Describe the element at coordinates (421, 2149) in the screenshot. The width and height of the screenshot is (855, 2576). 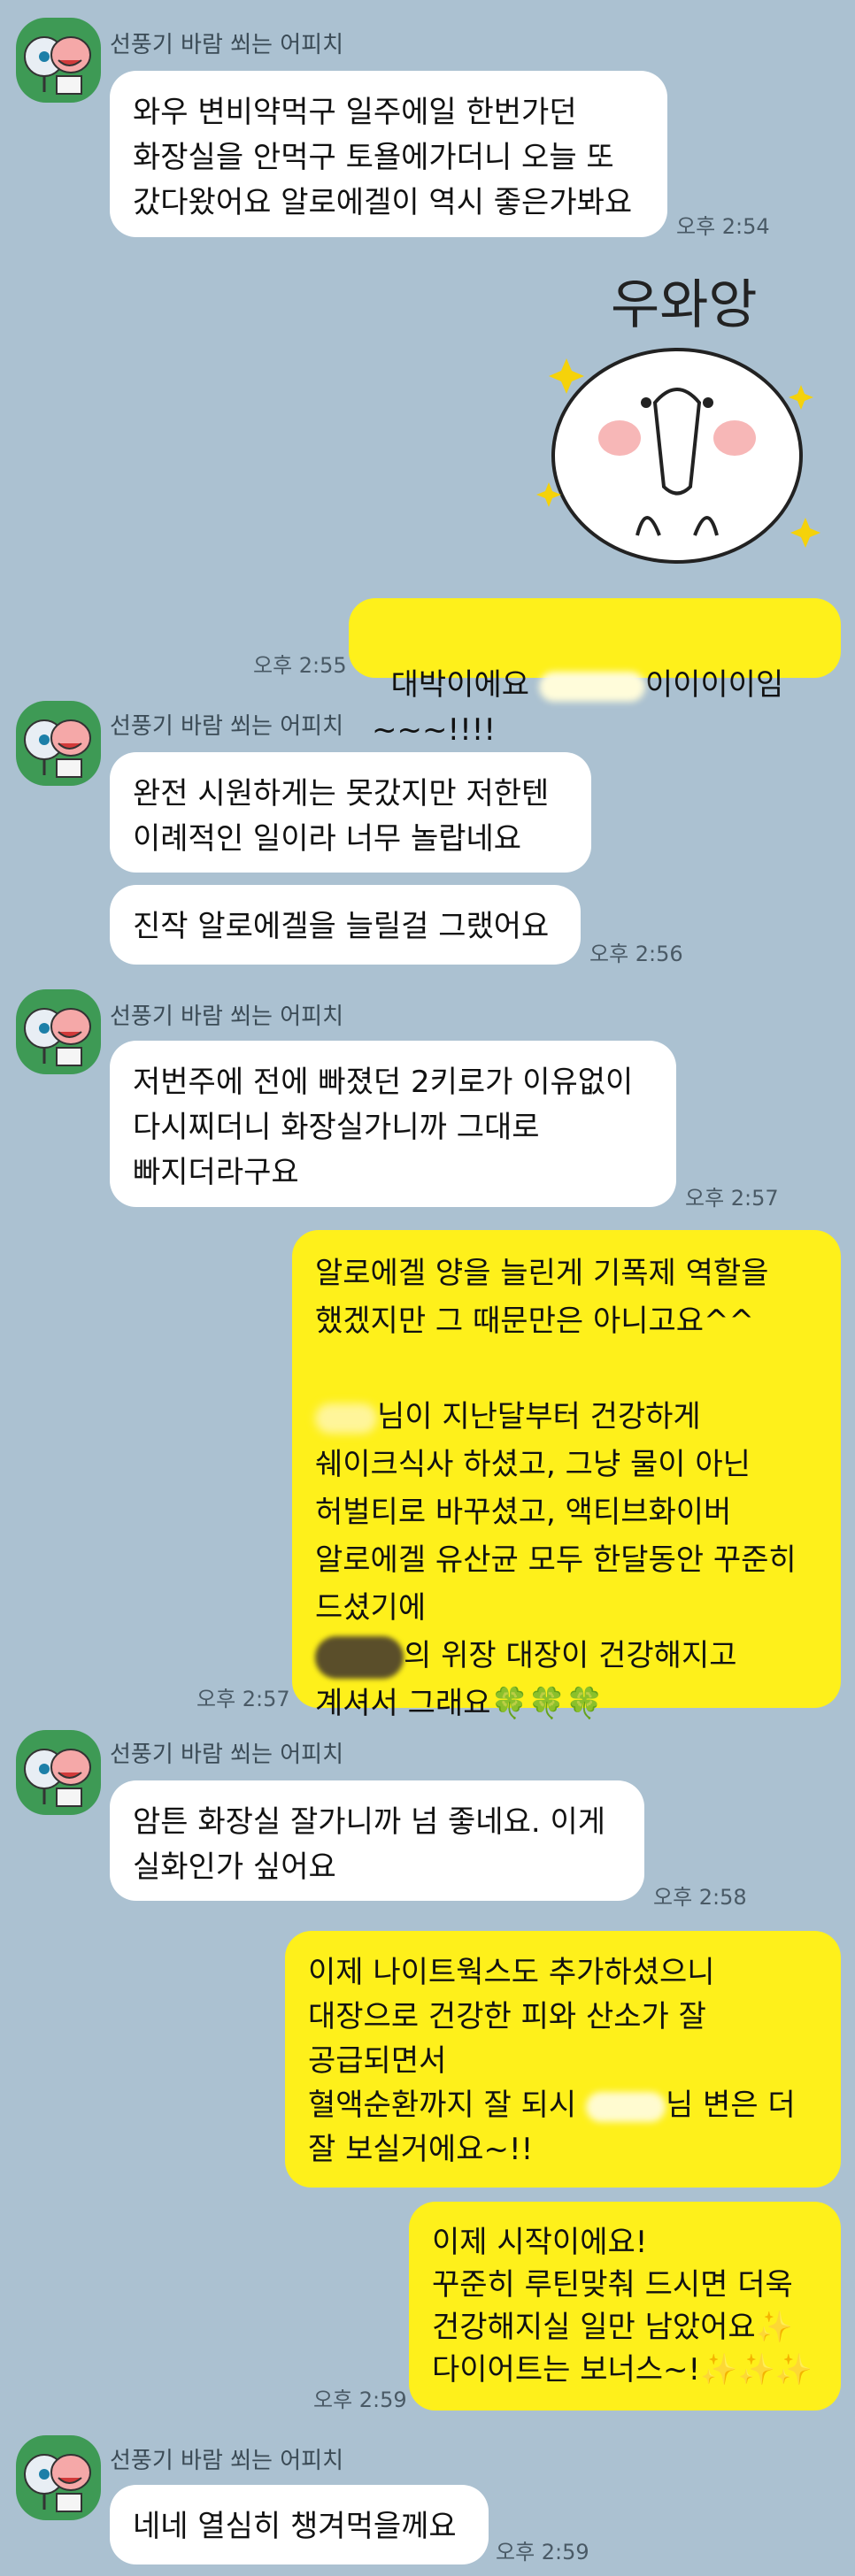
I see `message-line: 잘 보실거에요~!!` at that location.